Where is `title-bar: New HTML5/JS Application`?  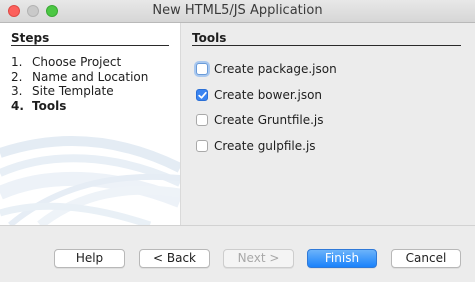
title-bar: New HTML5/JS Application is located at coordinates (237, 11).